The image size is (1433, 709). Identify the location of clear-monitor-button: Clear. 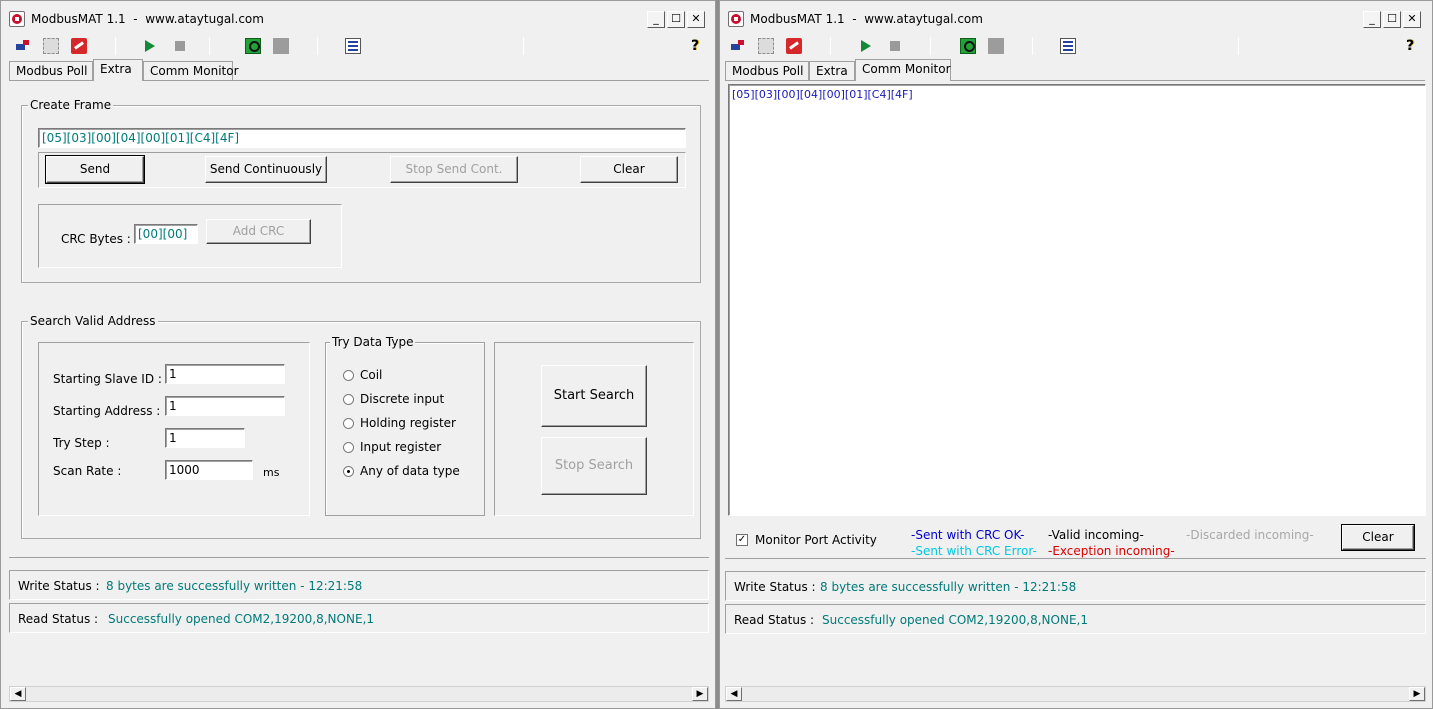
(1378, 537).